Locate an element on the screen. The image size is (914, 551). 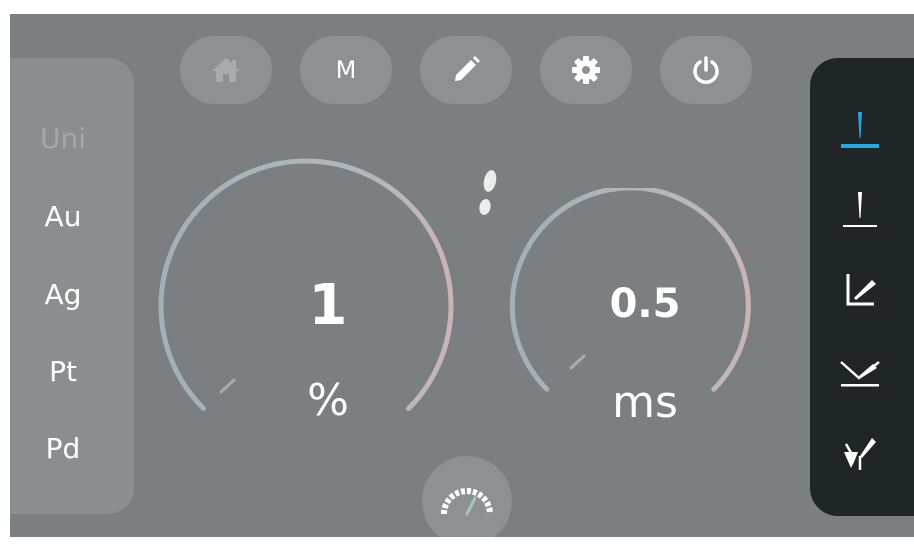
mode-button-corner is located at coordinates (860, 290).